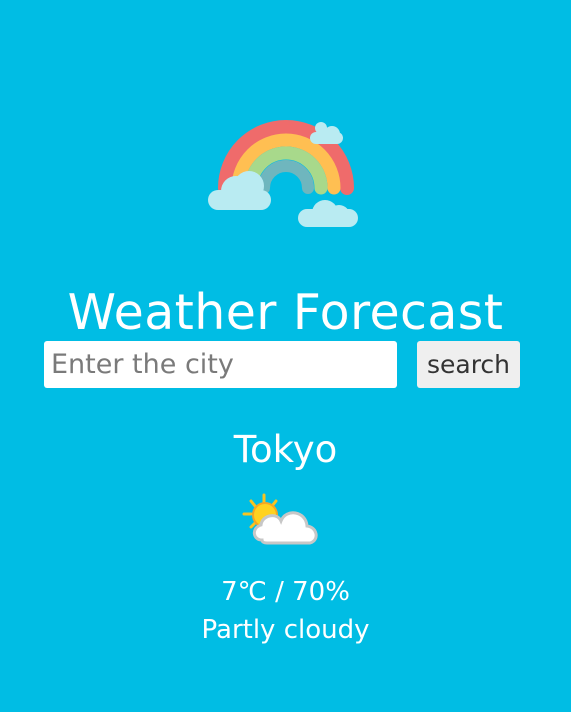 The image size is (571, 712). What do you see at coordinates (468, 364) in the screenshot?
I see `search-button: search` at bounding box center [468, 364].